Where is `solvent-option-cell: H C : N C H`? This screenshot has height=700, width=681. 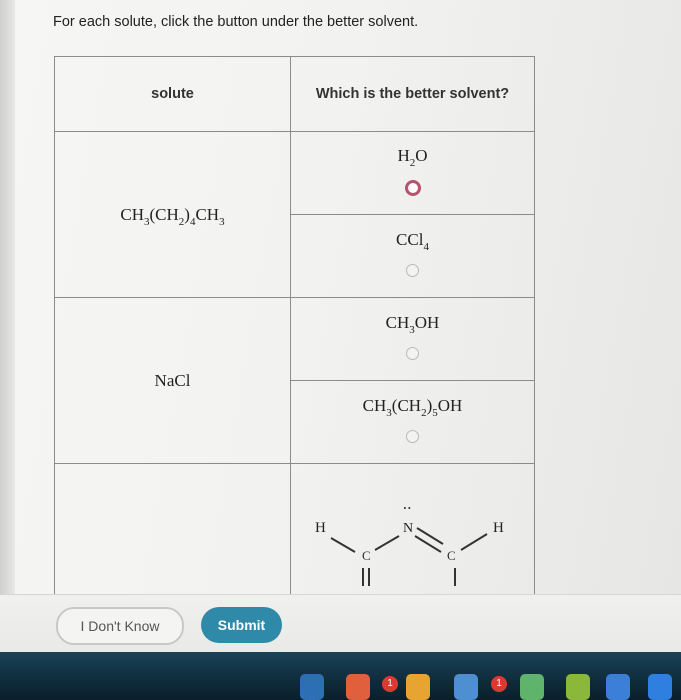
solvent-option-cell: H C : N C H is located at coordinates (412, 531).